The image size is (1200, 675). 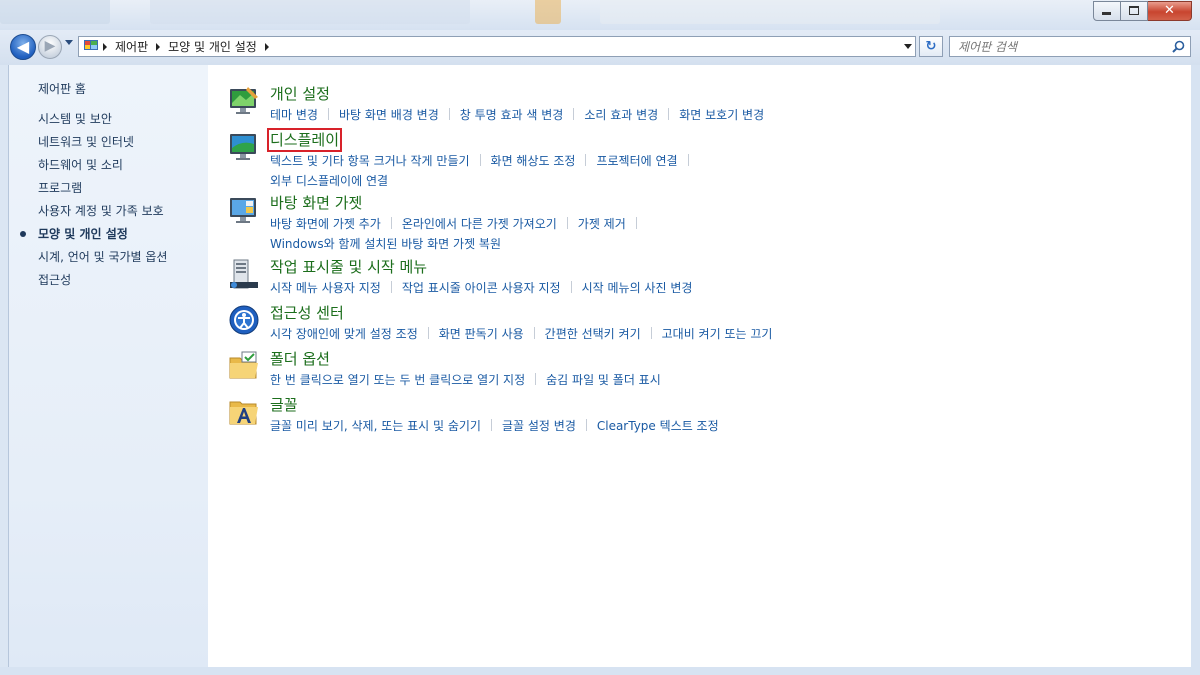 I want to click on close-button: ✕, so click(x=1170, y=11).